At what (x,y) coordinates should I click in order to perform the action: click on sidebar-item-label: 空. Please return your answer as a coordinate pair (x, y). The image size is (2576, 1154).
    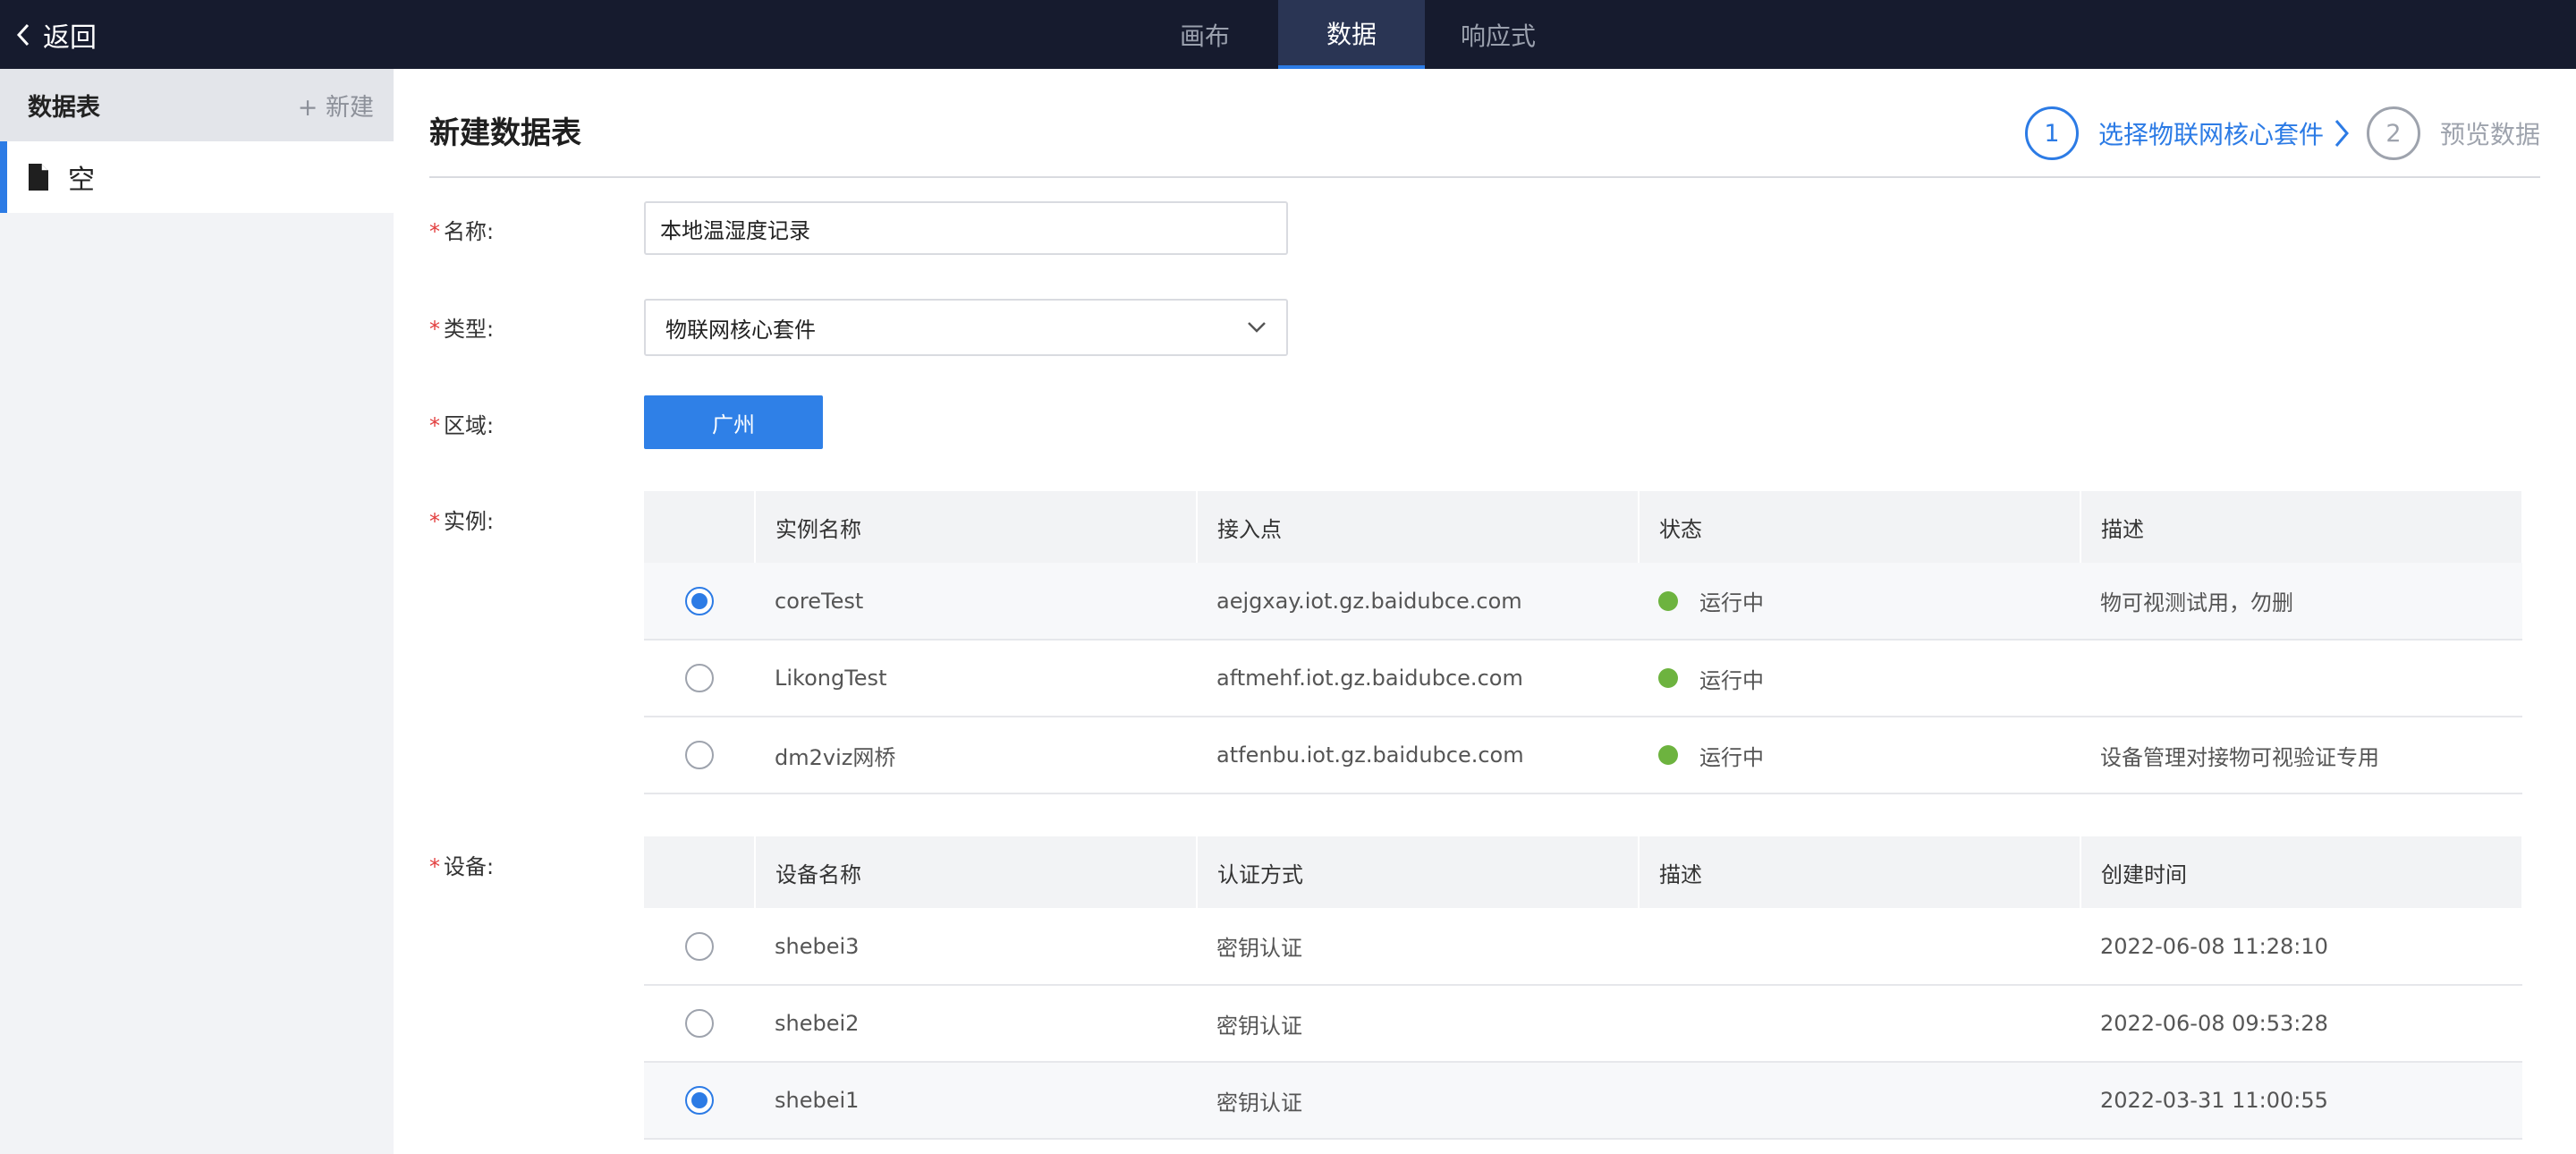
    Looking at the image, I should click on (81, 180).